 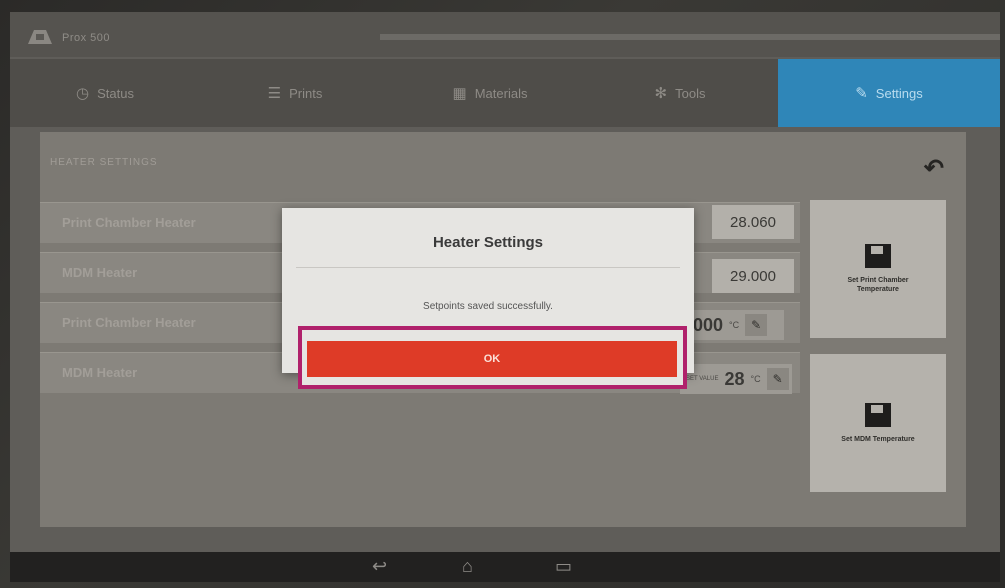 What do you see at coordinates (878, 439) in the screenshot?
I see `button-label: Set MDM Temperature` at bounding box center [878, 439].